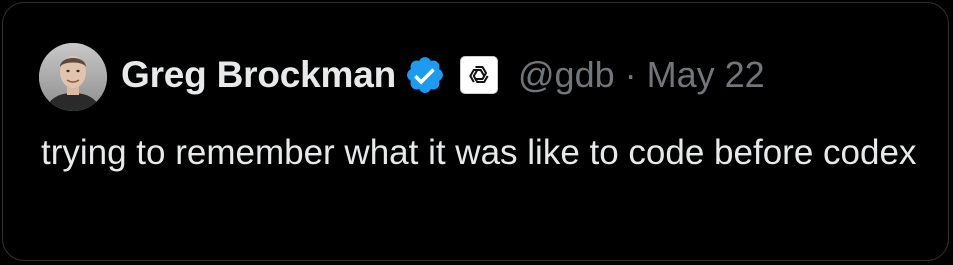 Image resolution: width=953 pixels, height=265 pixels. What do you see at coordinates (425, 75) in the screenshot?
I see `verified-badge-icon` at bounding box center [425, 75].